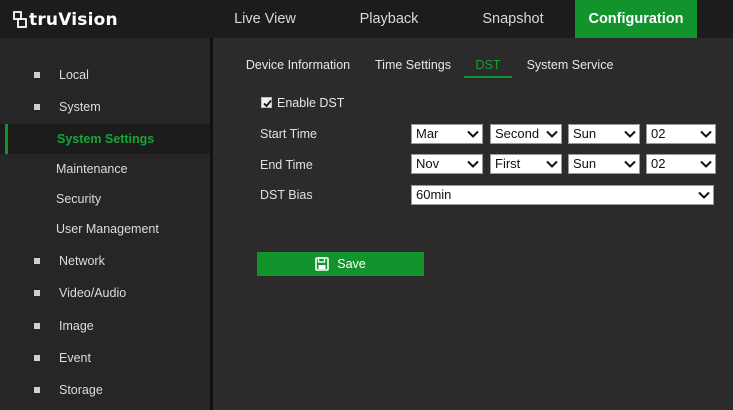  I want to click on sidebar-item-label: Event, so click(75, 358).